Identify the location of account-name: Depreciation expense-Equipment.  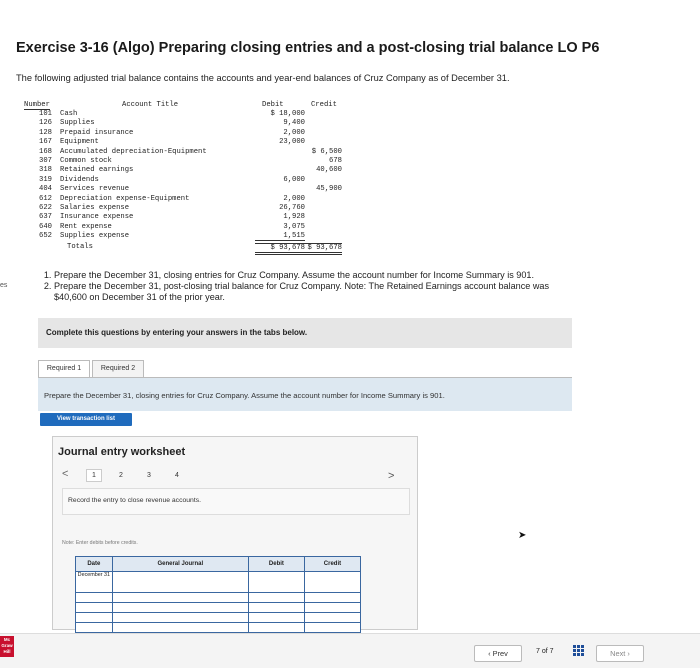
(125, 198).